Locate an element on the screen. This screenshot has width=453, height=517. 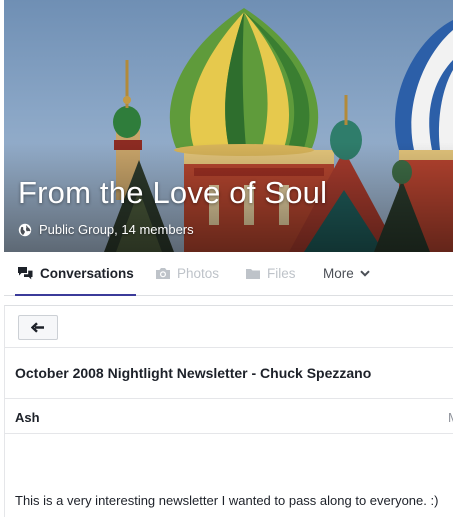
arrow-left-icon is located at coordinates (38, 327).